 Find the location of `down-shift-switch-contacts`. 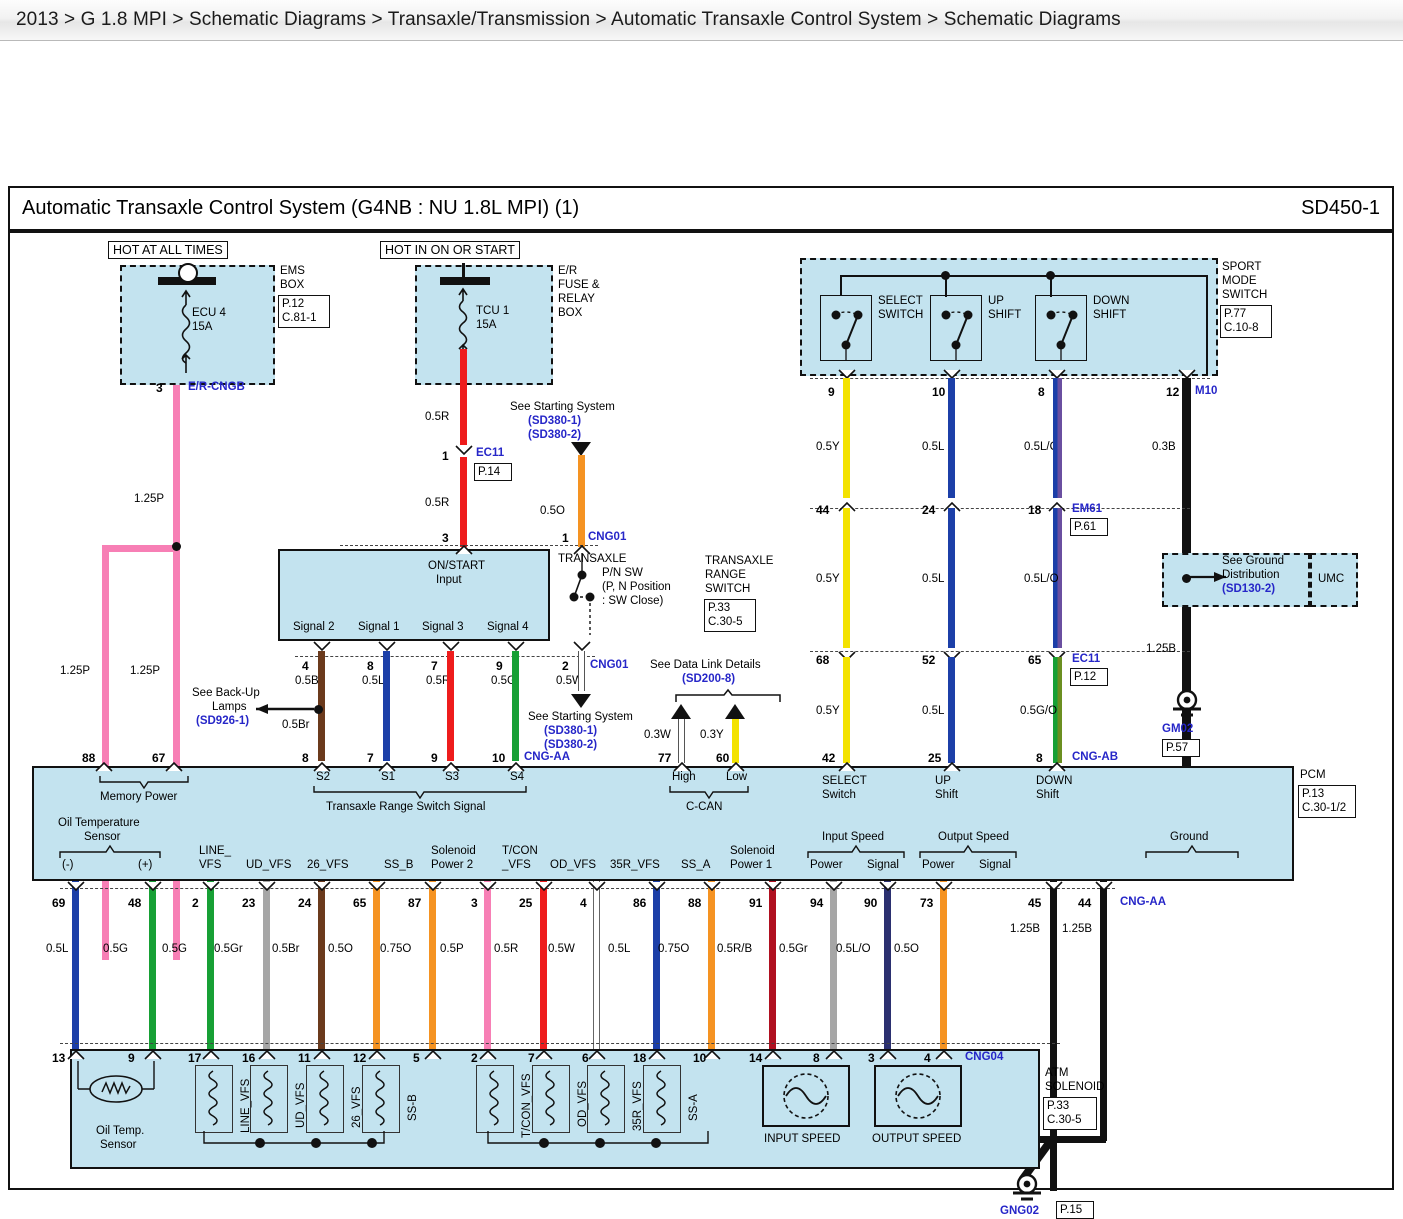

down-shift-switch-contacts is located at coordinates (1062, 335).